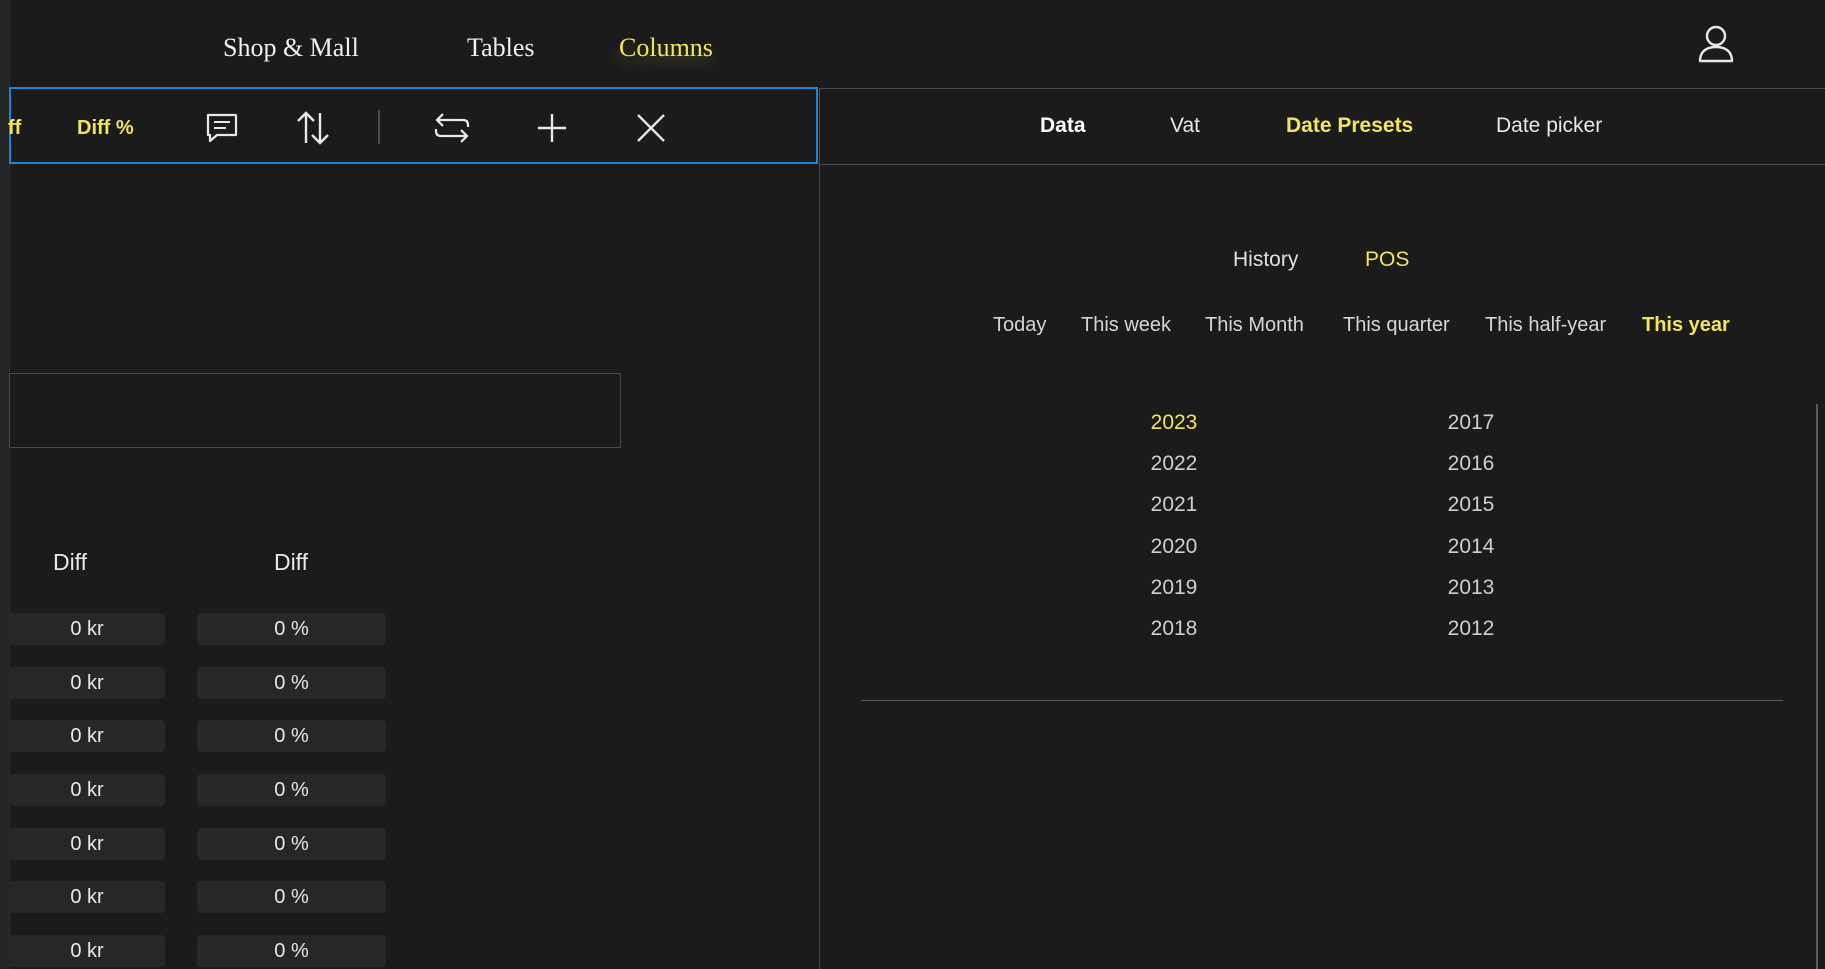  I want to click on subtab-history: History, so click(1265, 260).